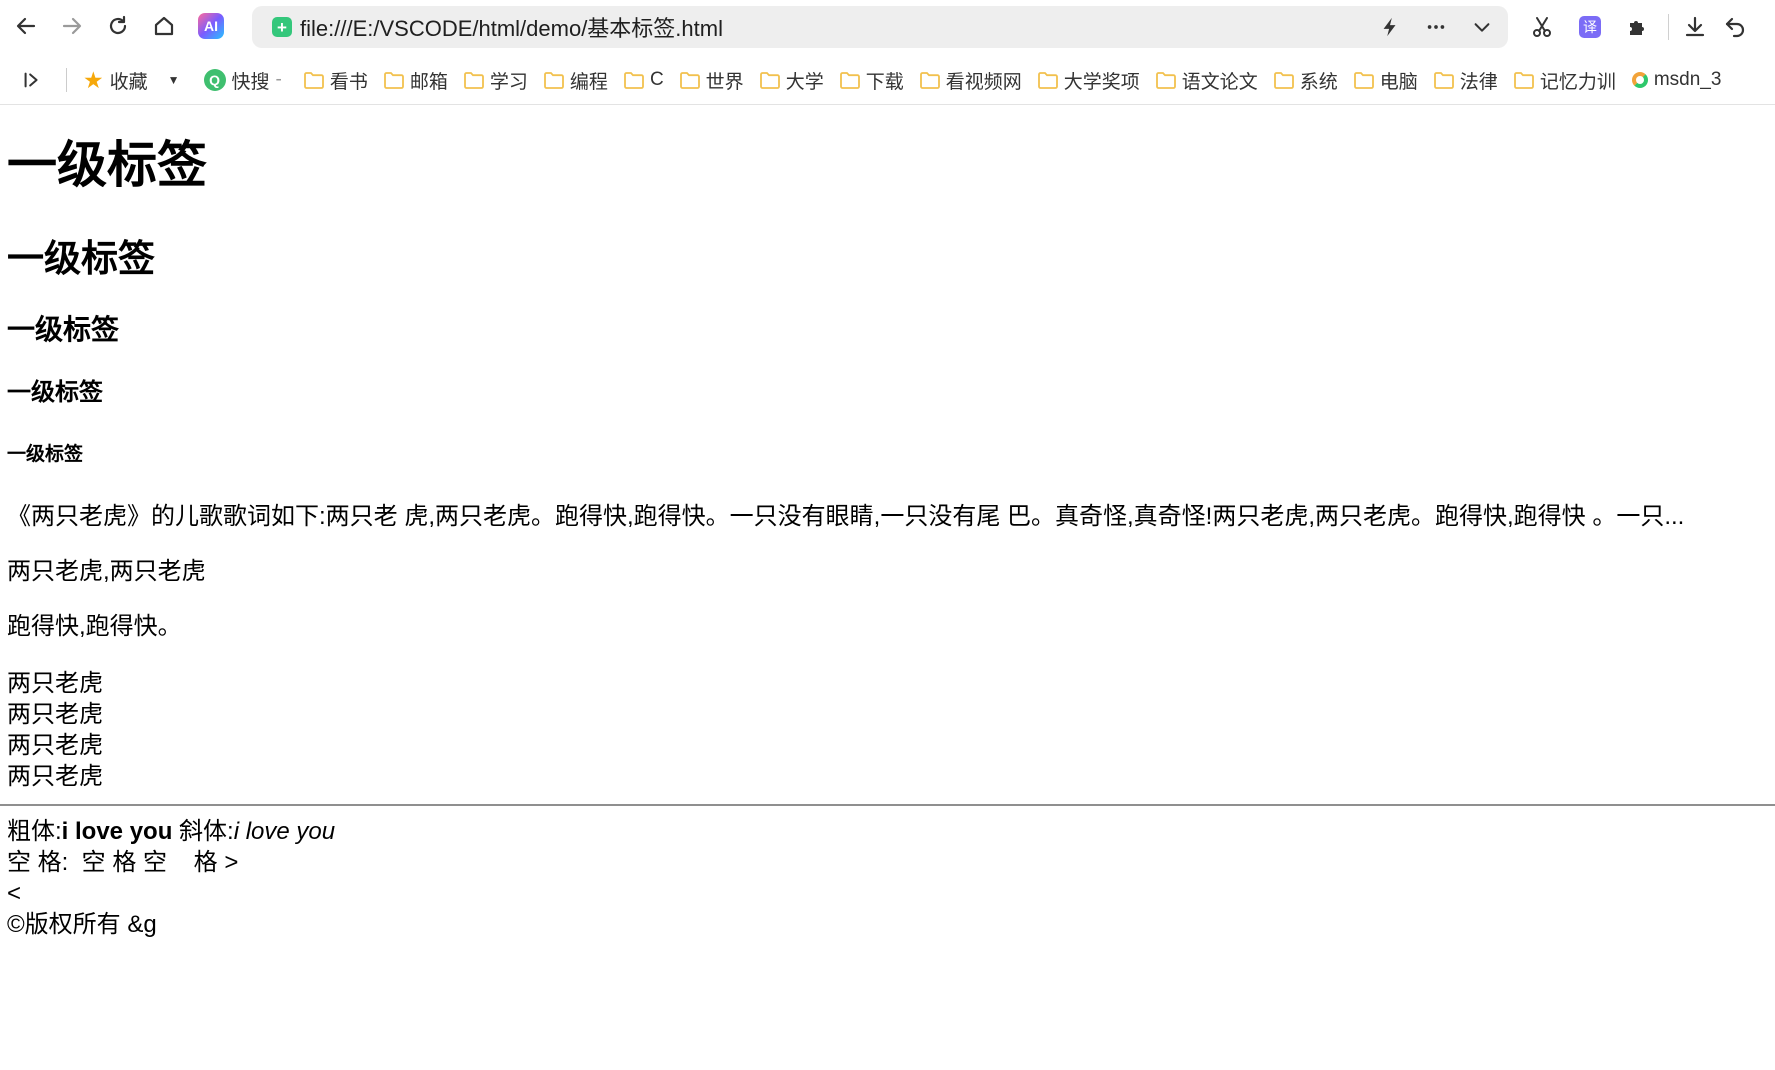 This screenshot has width=1775, height=1070. I want to click on back-arrow-icon, so click(26, 26).